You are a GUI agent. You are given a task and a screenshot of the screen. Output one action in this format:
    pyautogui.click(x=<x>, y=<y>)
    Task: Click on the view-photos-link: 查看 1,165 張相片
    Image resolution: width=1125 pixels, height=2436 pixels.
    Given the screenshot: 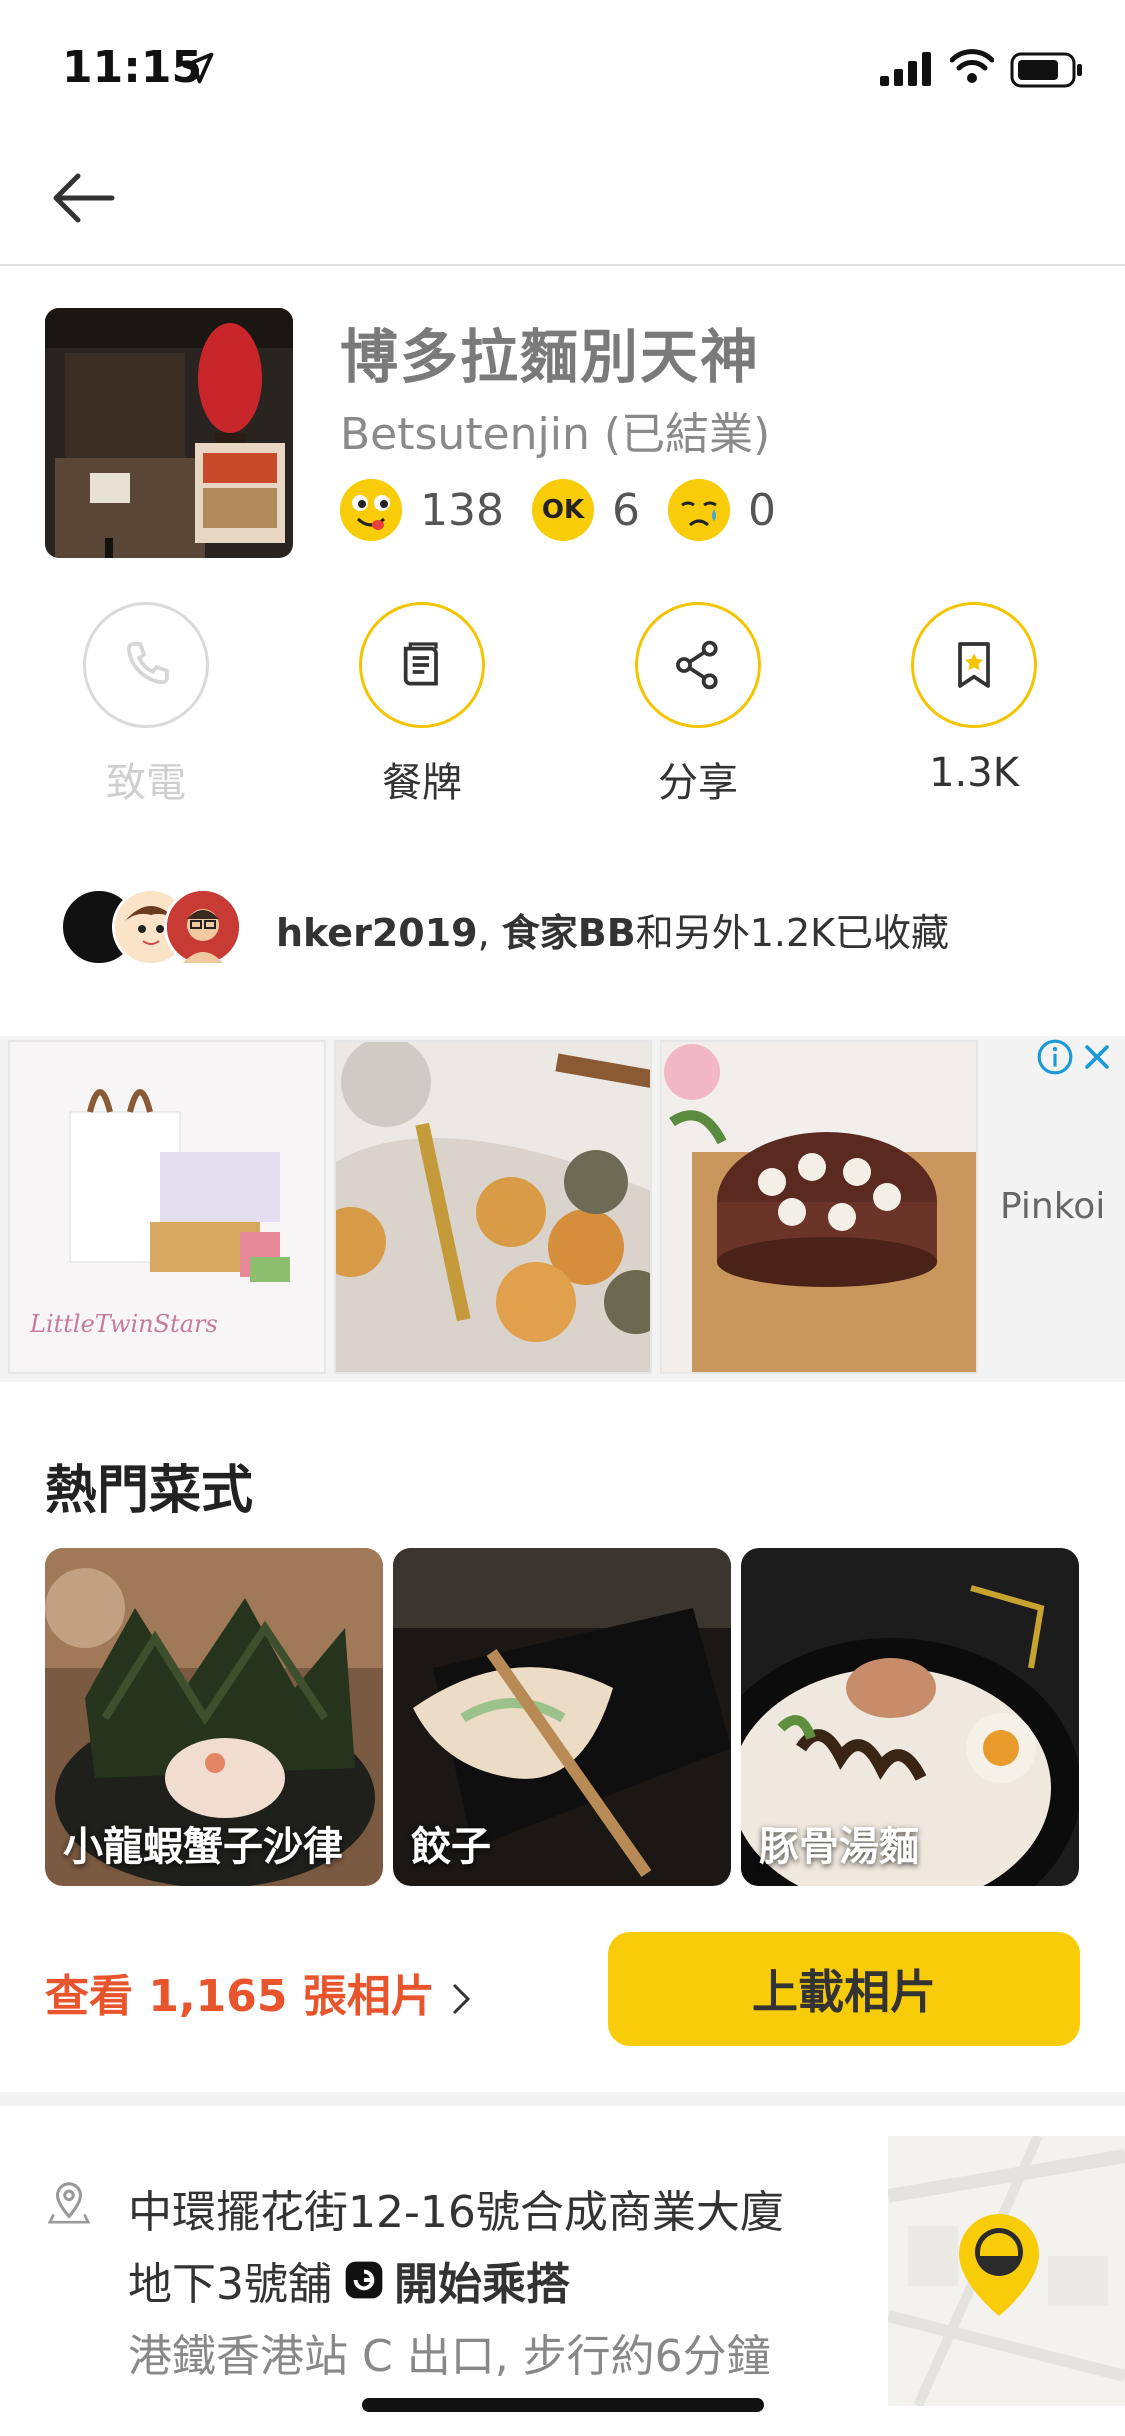 What is the action you would take?
    pyautogui.click(x=258, y=1992)
    